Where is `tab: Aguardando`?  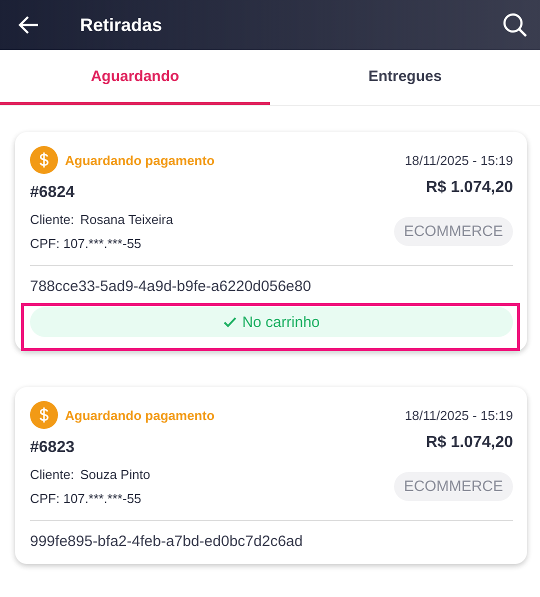 tab: Aguardando is located at coordinates (135, 77).